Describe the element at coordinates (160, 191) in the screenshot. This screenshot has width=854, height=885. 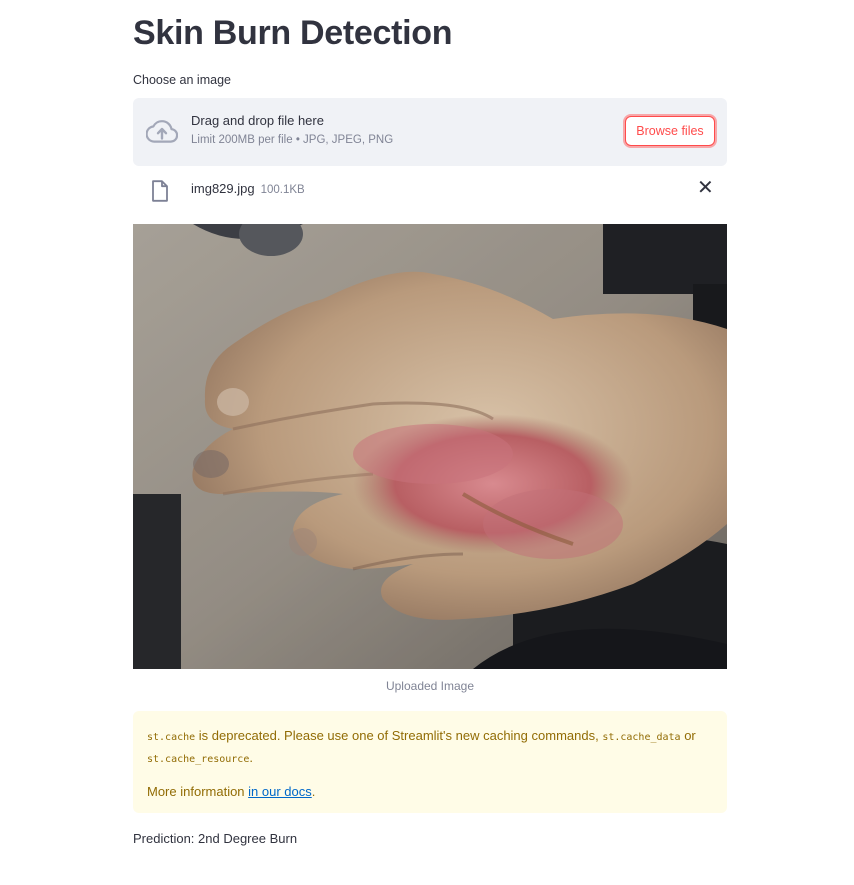
I see `file-icon` at that location.